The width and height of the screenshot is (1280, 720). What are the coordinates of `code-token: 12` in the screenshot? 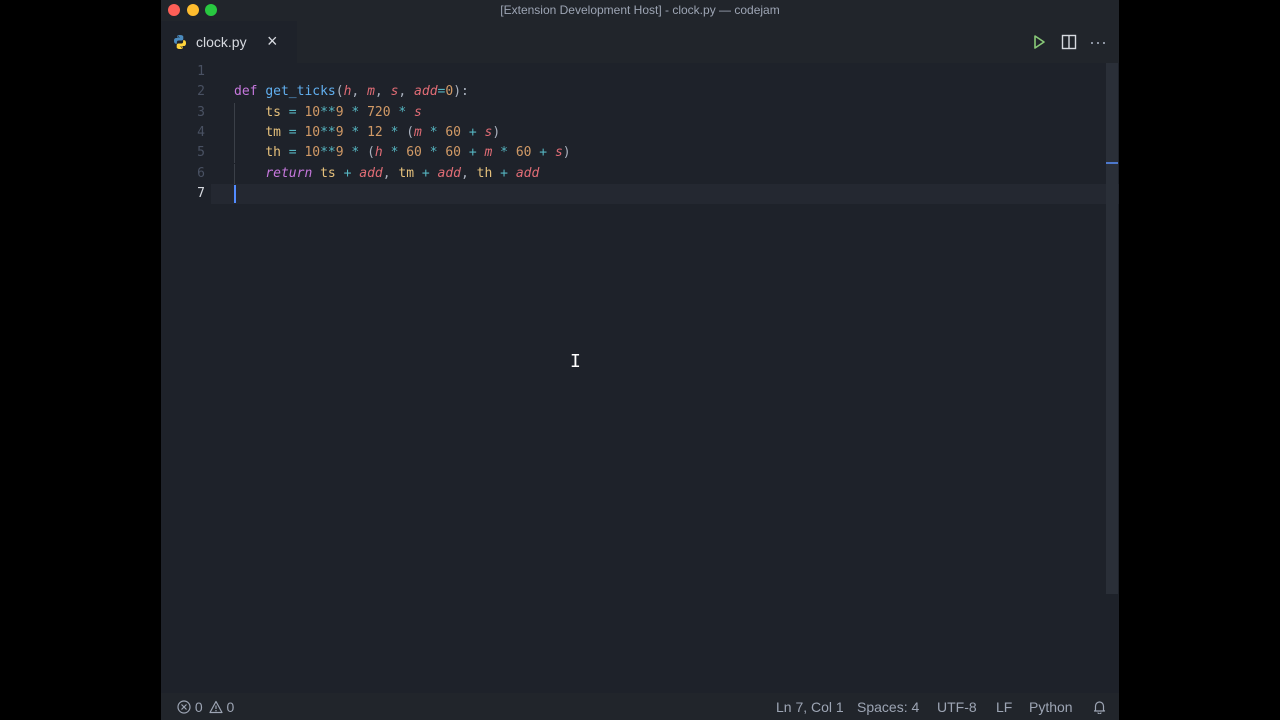 It's located at (375, 132).